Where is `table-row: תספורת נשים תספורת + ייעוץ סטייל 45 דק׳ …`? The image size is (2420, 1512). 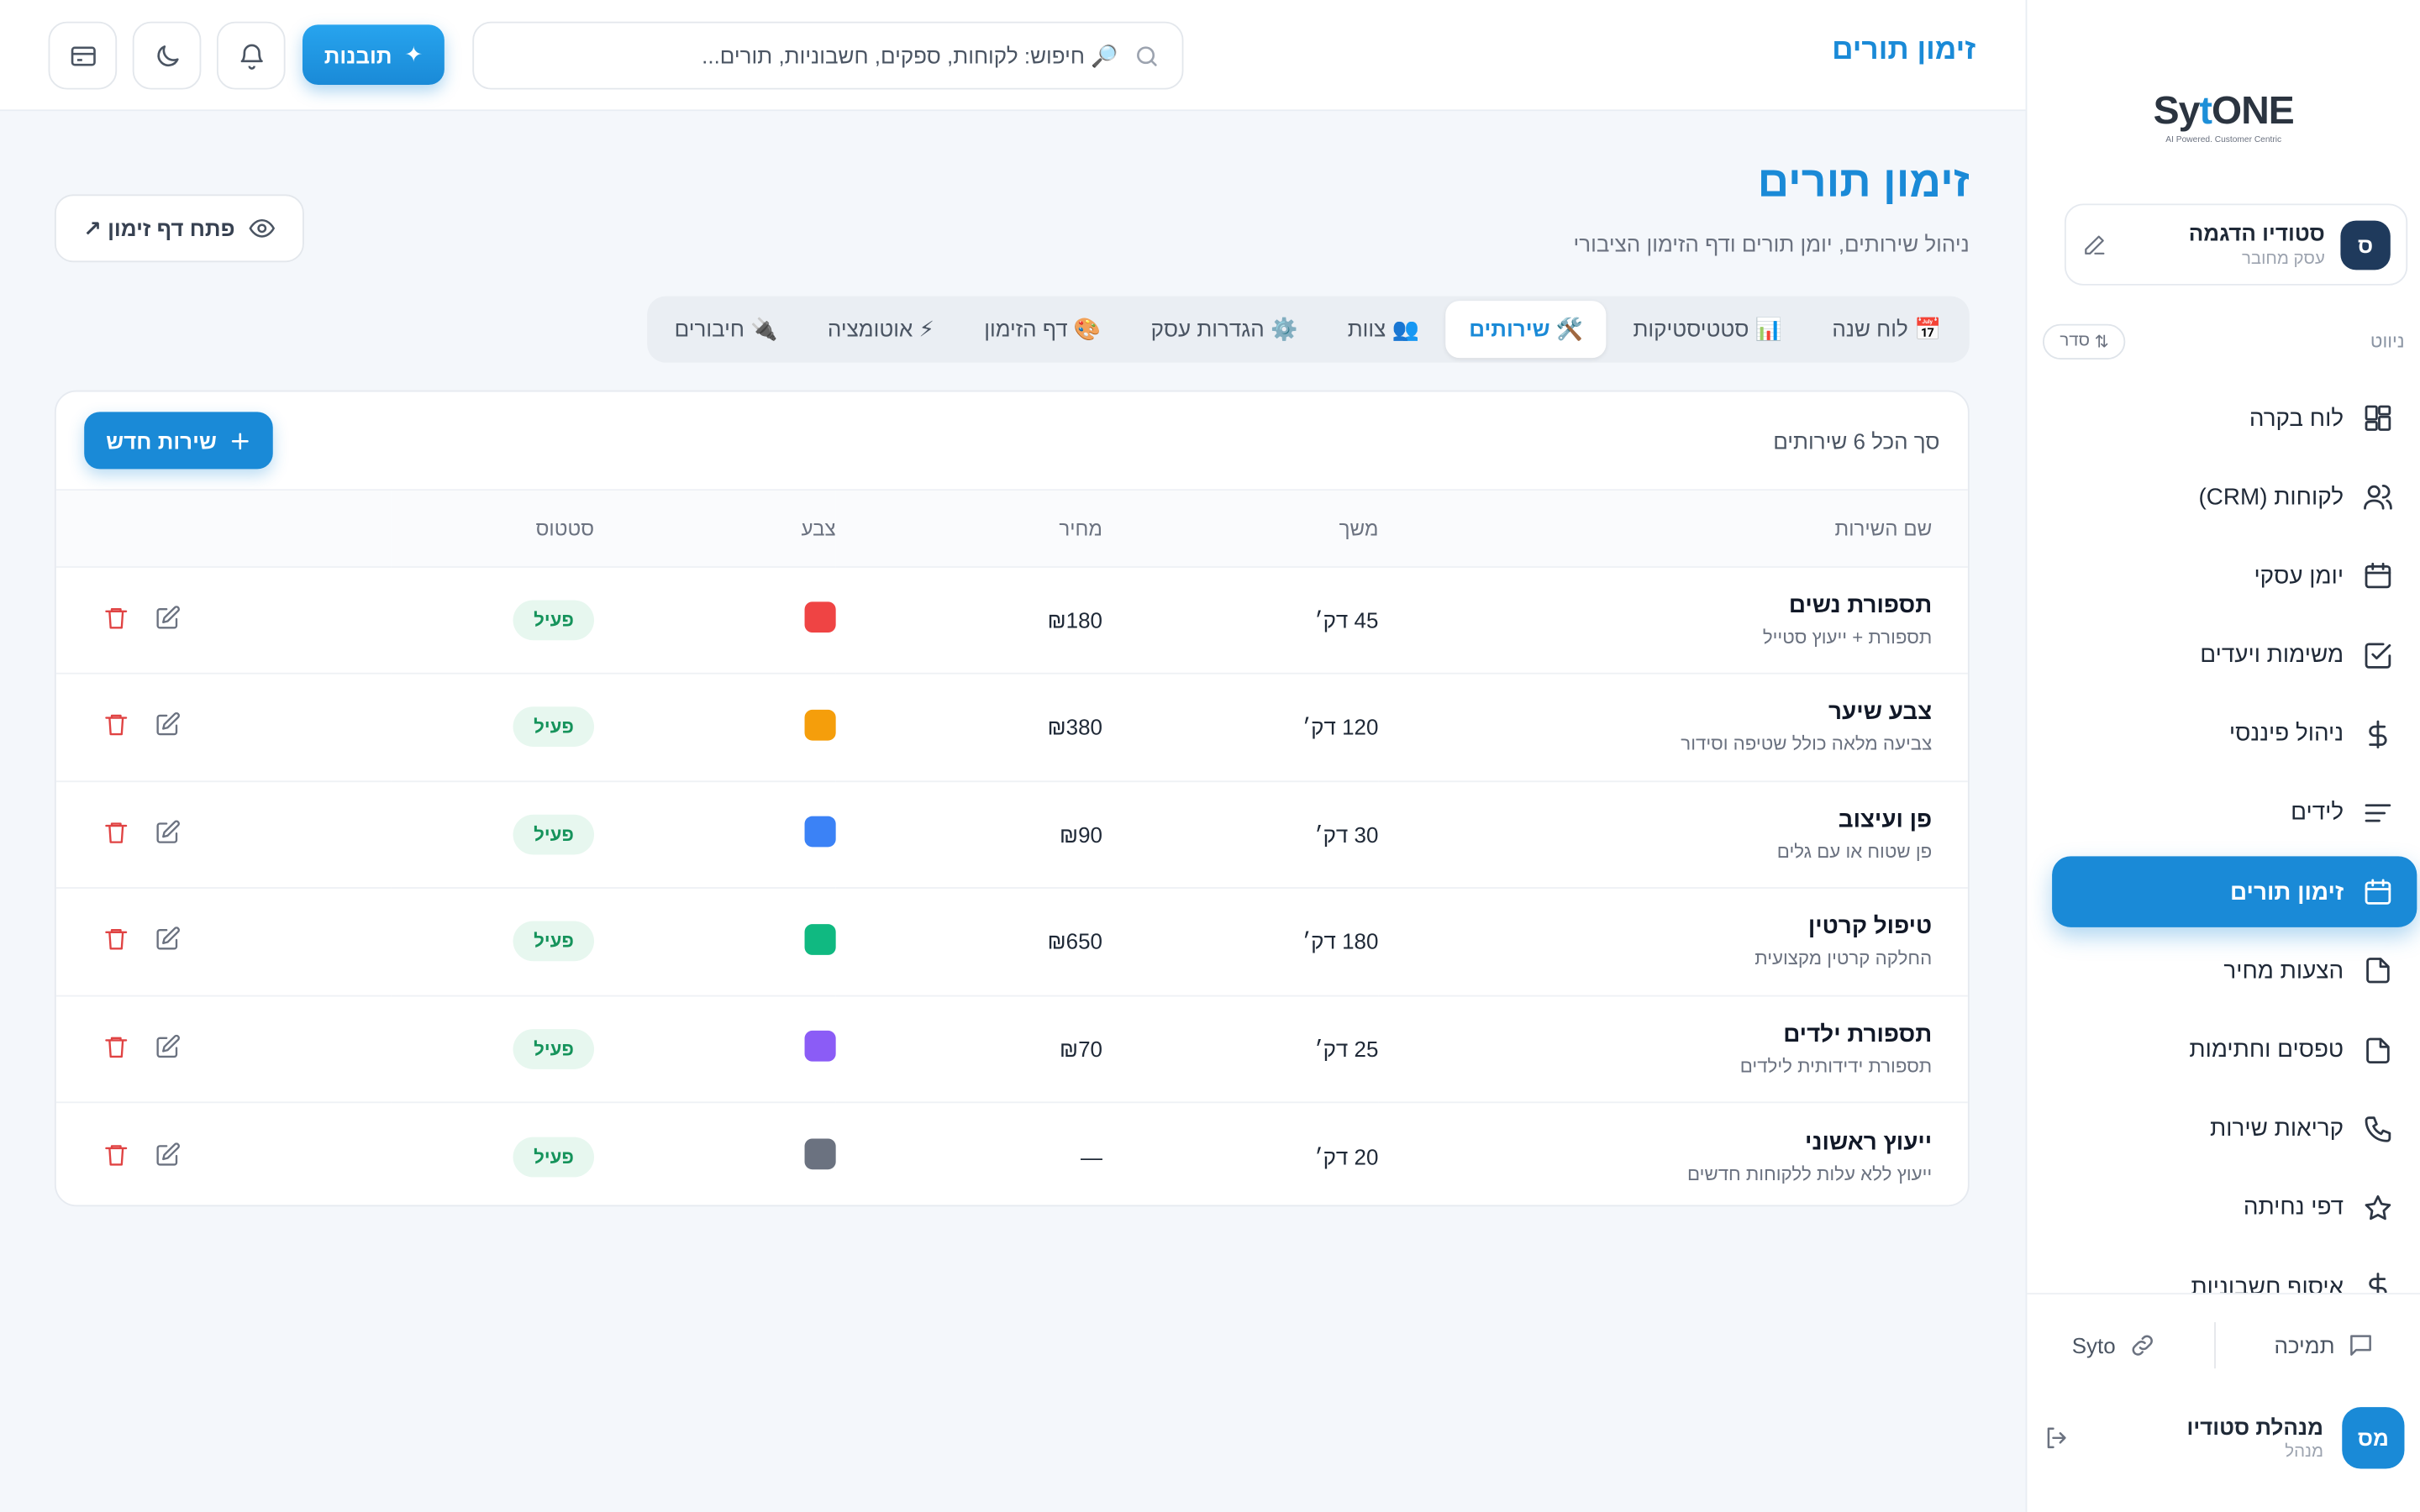
table-row: תספורת נשים תספורת + ייעוץ סטייל 45 דק׳ … is located at coordinates (1012, 620).